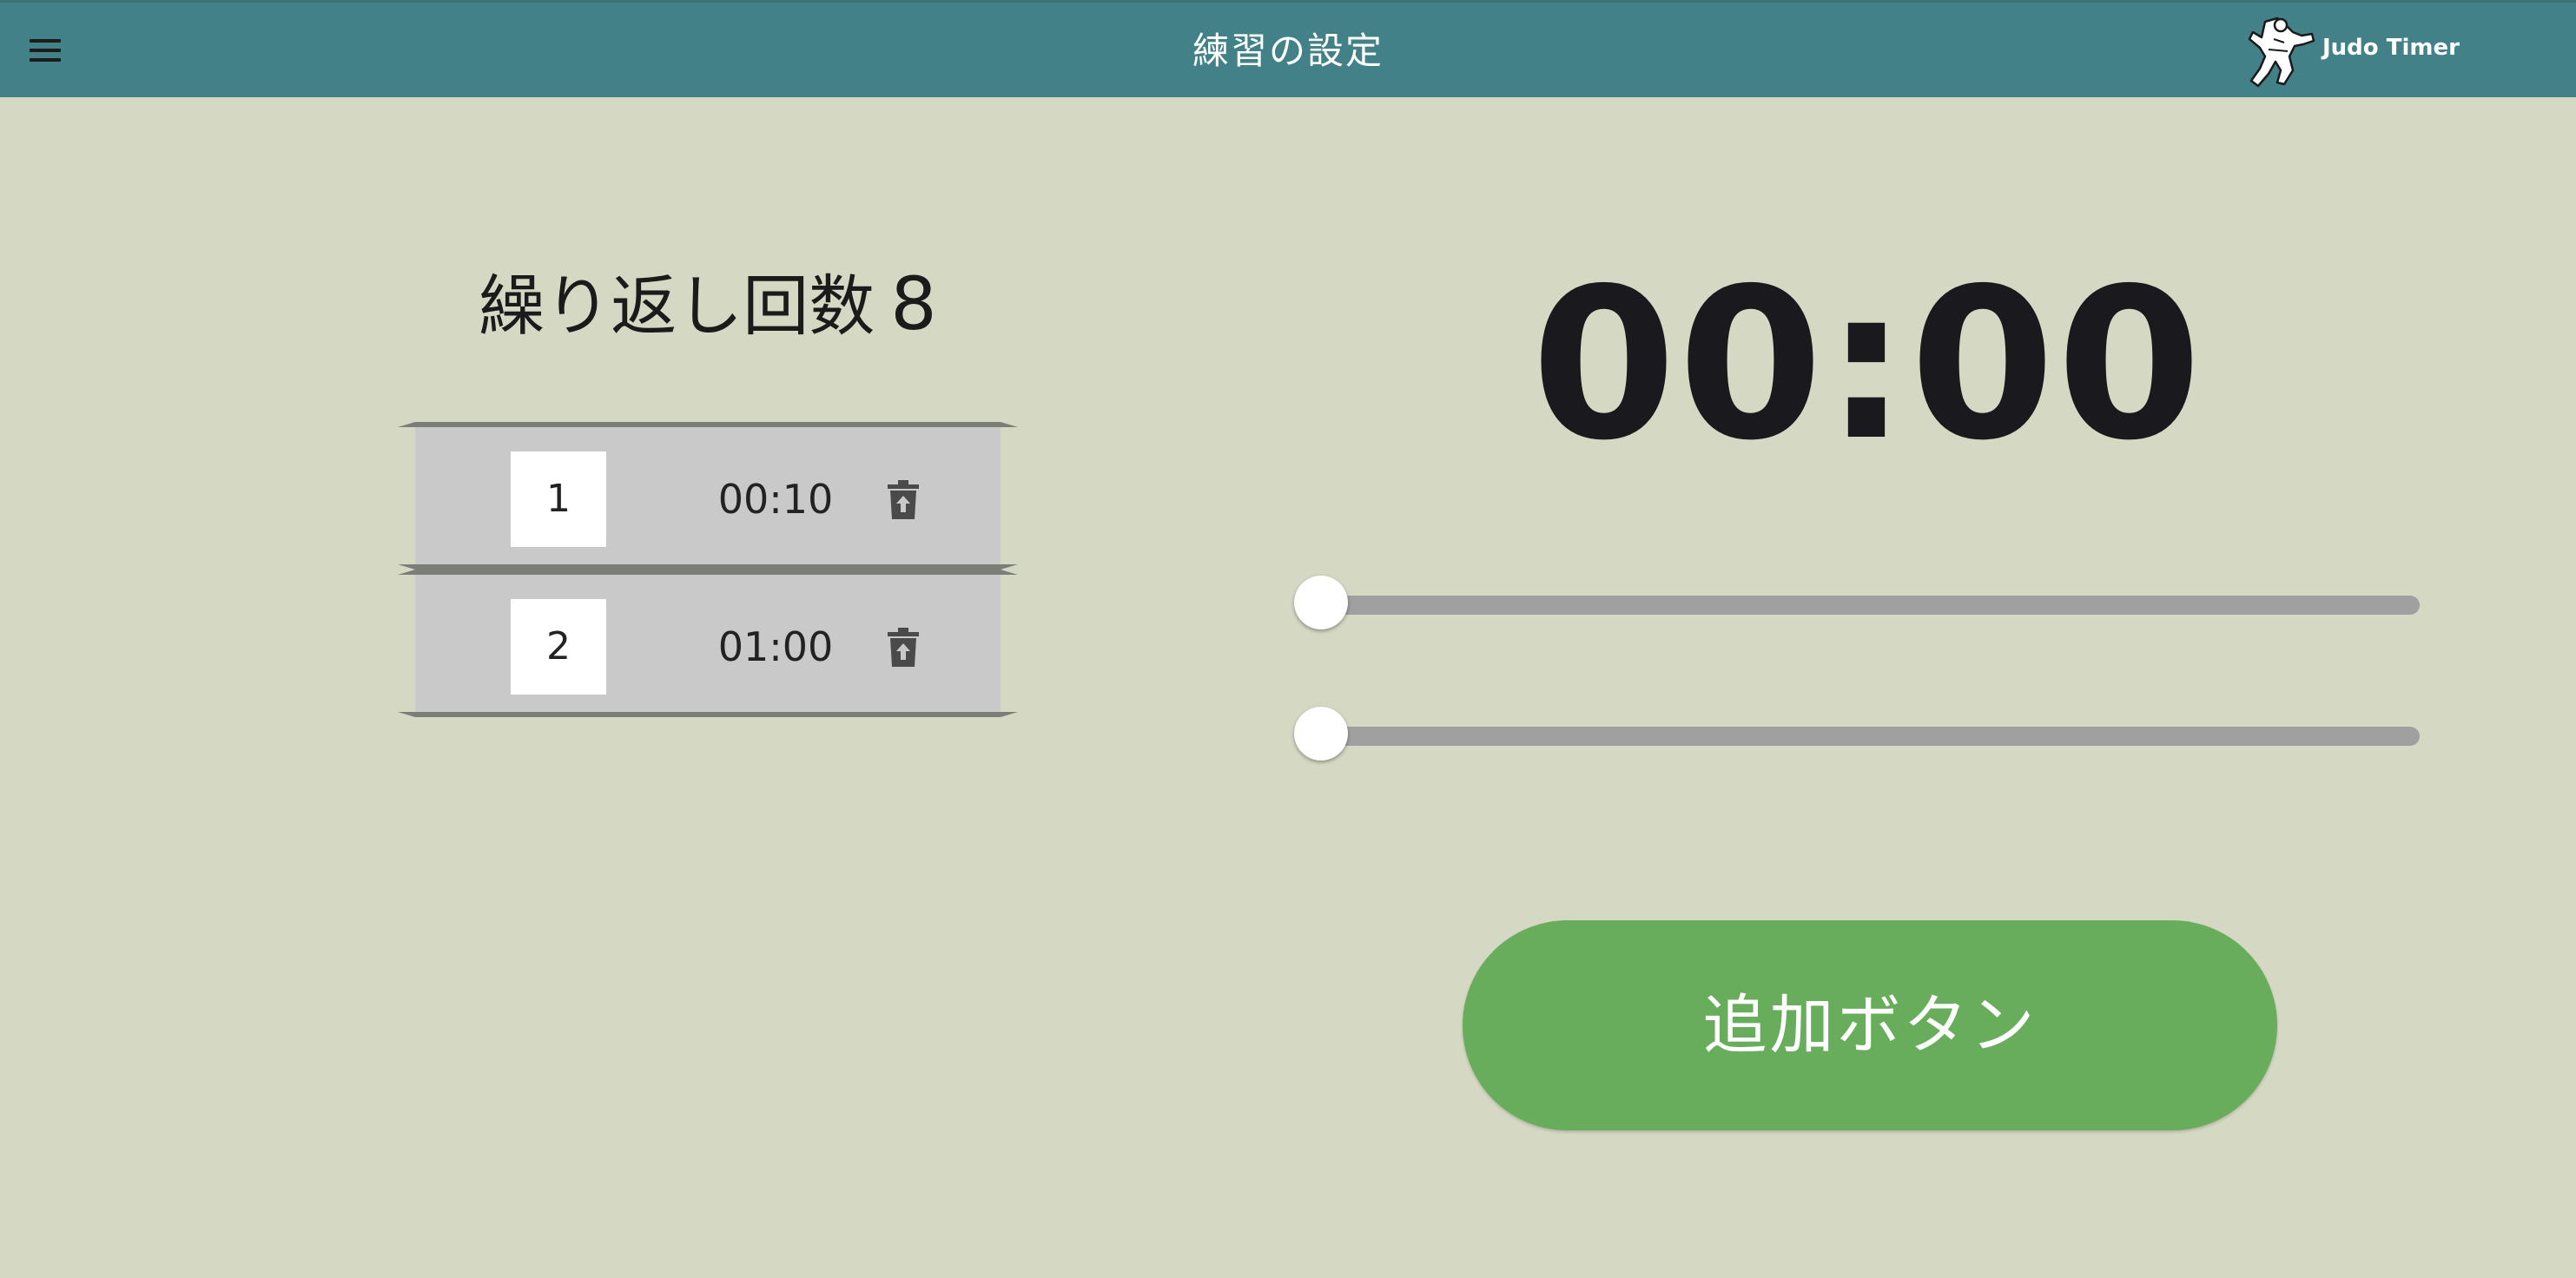  What do you see at coordinates (1288, 51) in the screenshot?
I see `page-title: 練習の設定` at bounding box center [1288, 51].